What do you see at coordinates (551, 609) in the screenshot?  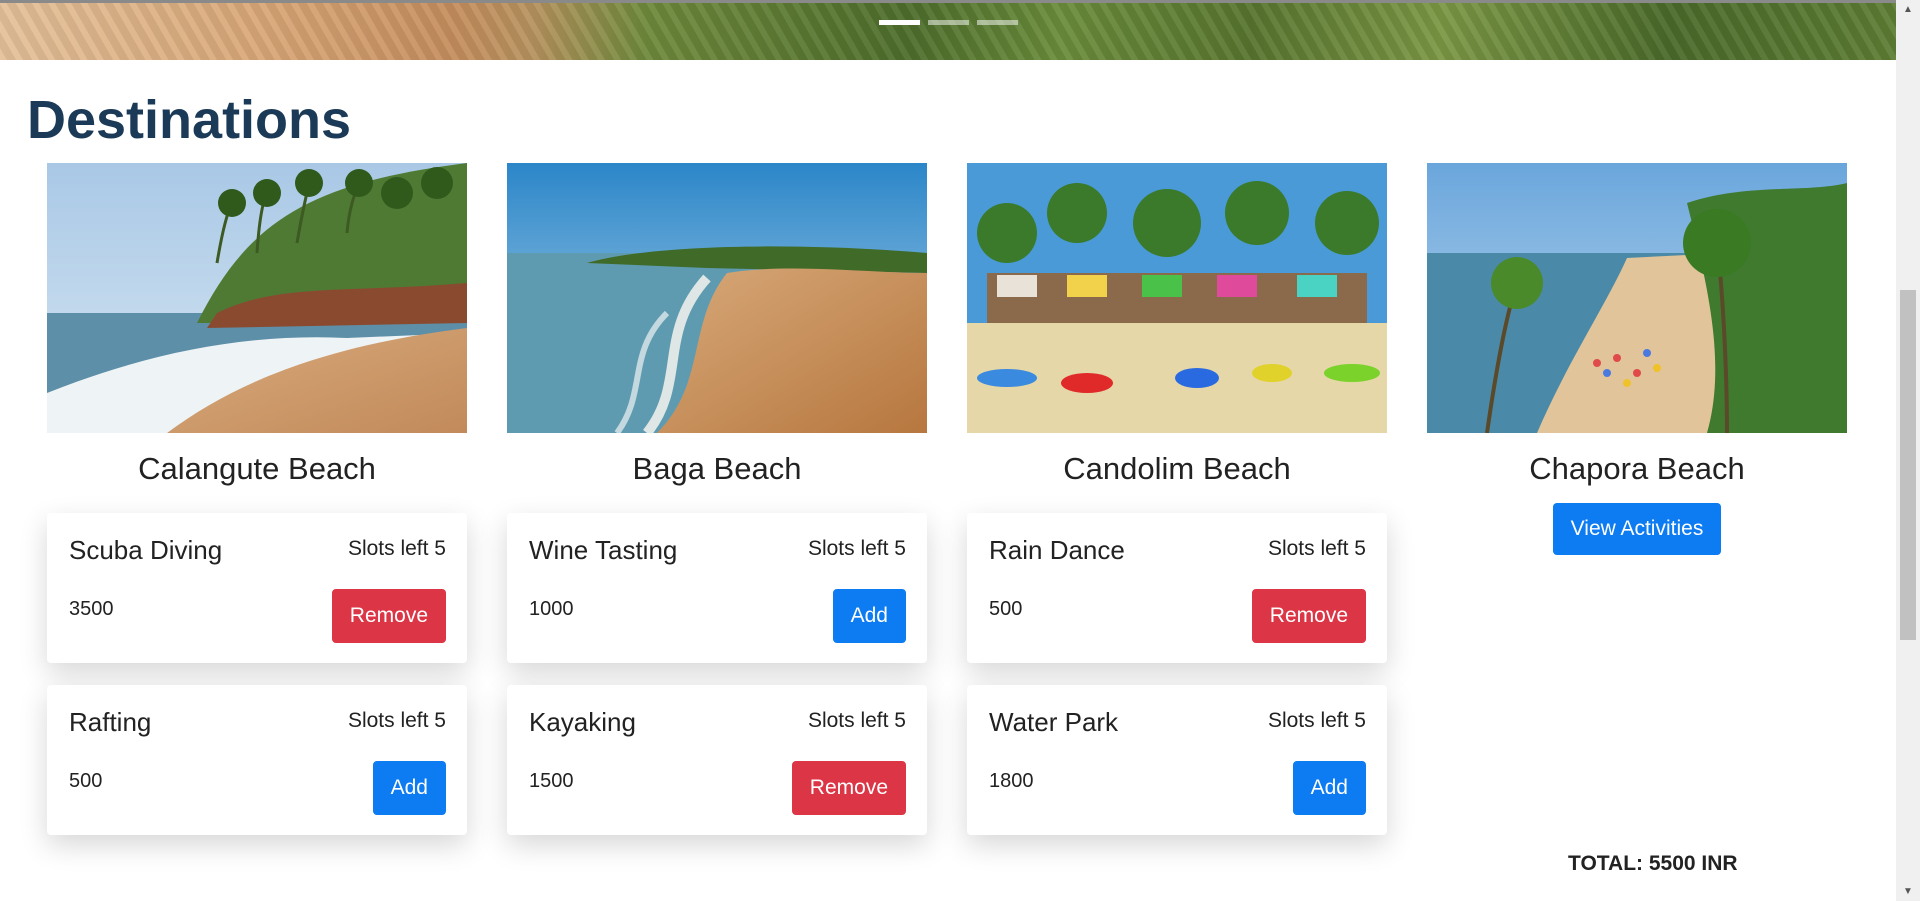 I see `activity-price: 1000` at bounding box center [551, 609].